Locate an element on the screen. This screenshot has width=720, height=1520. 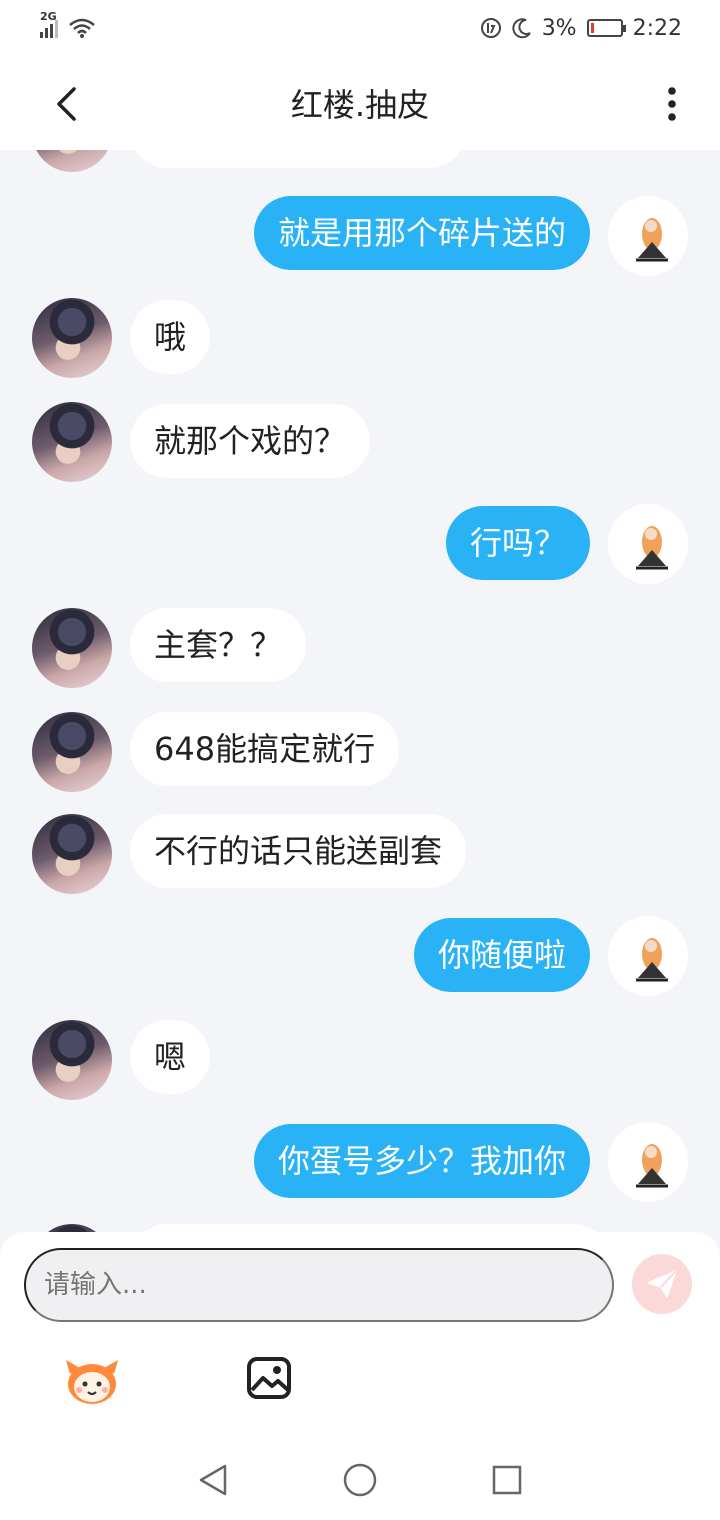
page-title: 红楼.抽皮 is located at coordinates (360, 105).